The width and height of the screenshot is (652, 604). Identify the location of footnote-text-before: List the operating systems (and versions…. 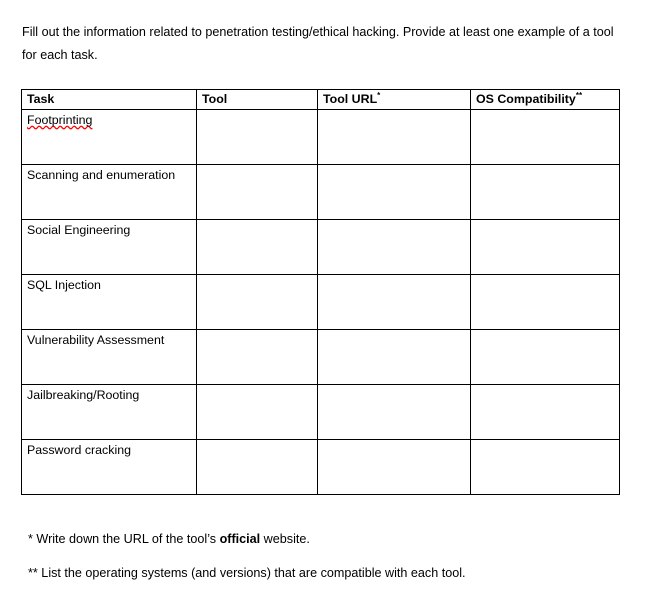
(251, 572).